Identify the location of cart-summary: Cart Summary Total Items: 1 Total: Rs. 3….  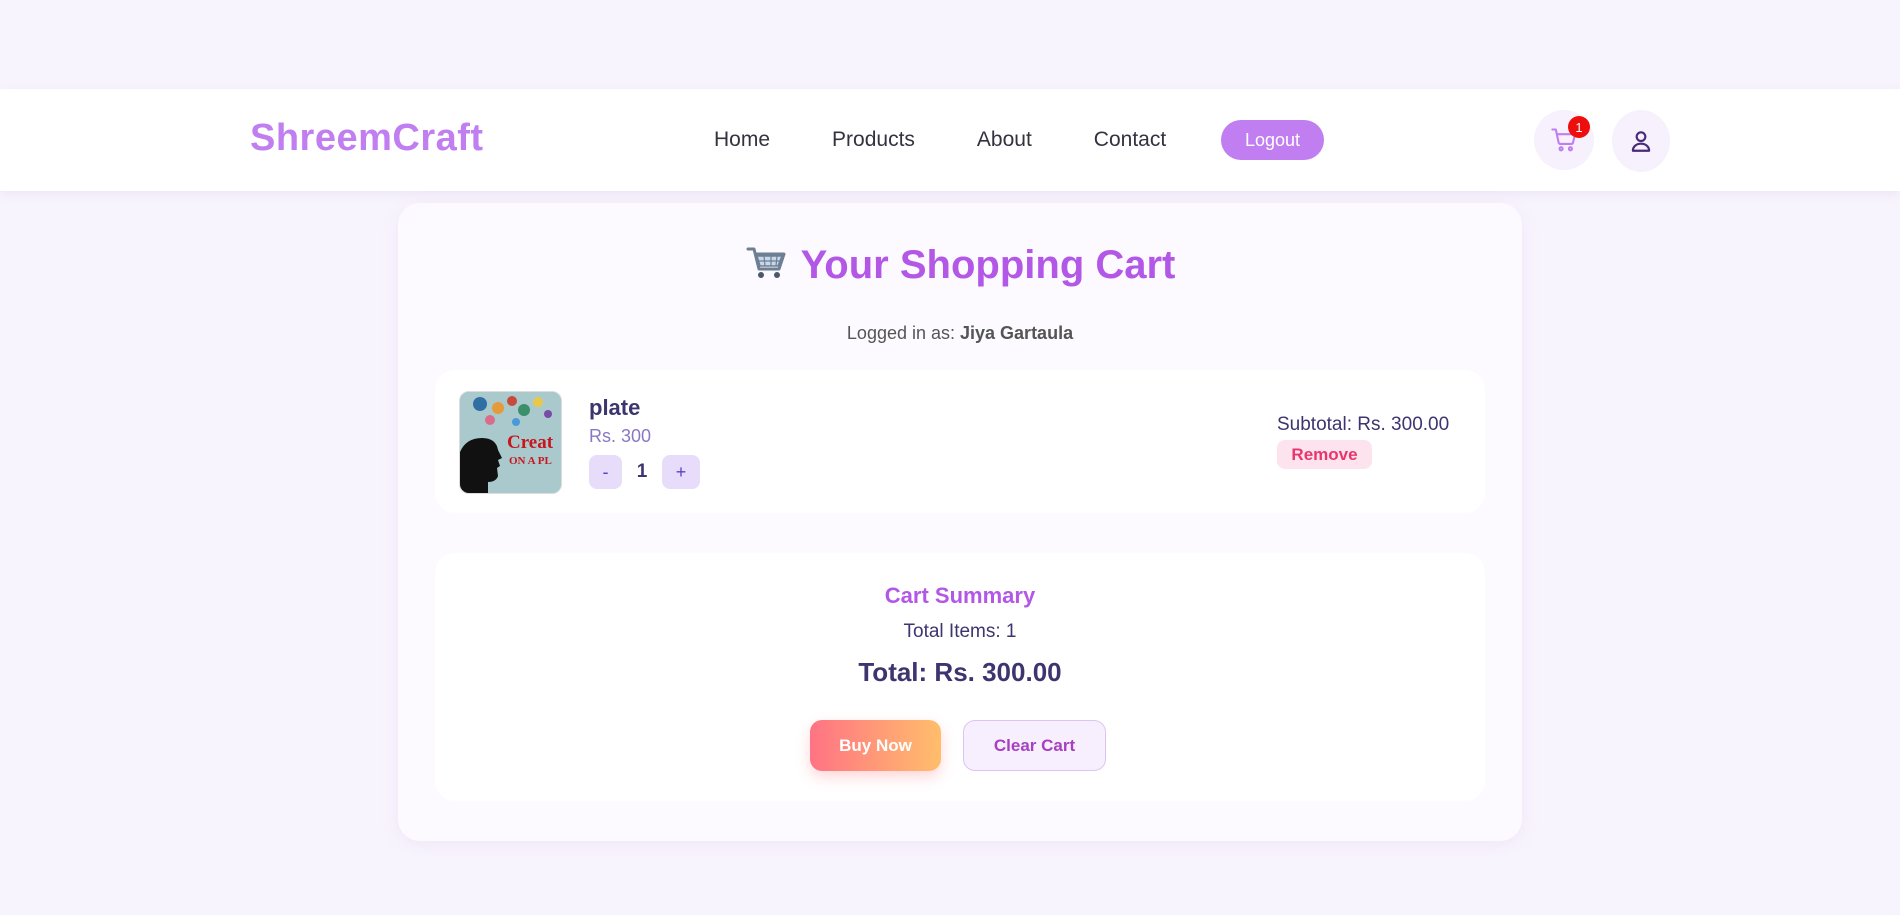
(960, 677).